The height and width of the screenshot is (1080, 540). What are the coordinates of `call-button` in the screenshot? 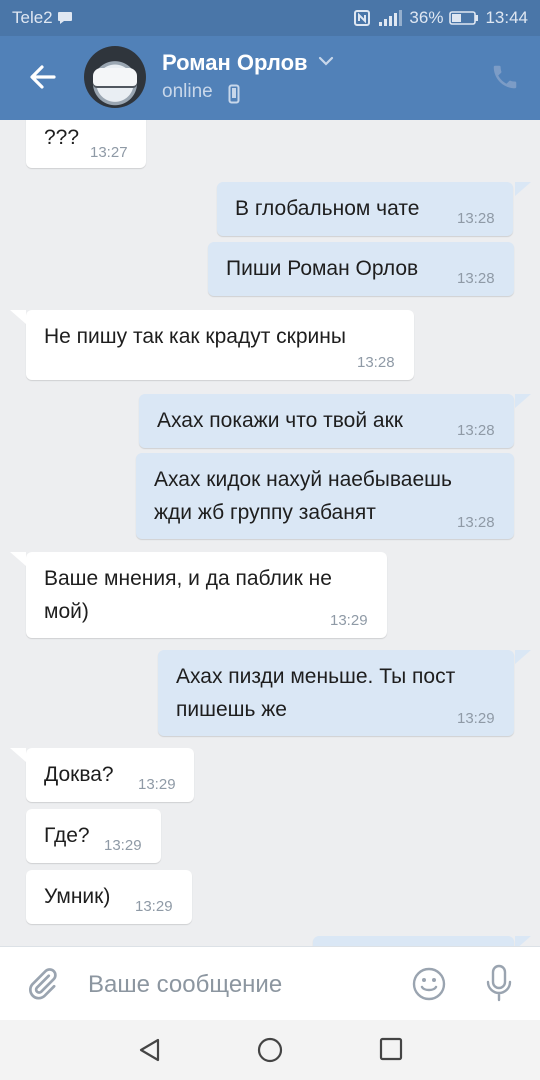 It's located at (505, 77).